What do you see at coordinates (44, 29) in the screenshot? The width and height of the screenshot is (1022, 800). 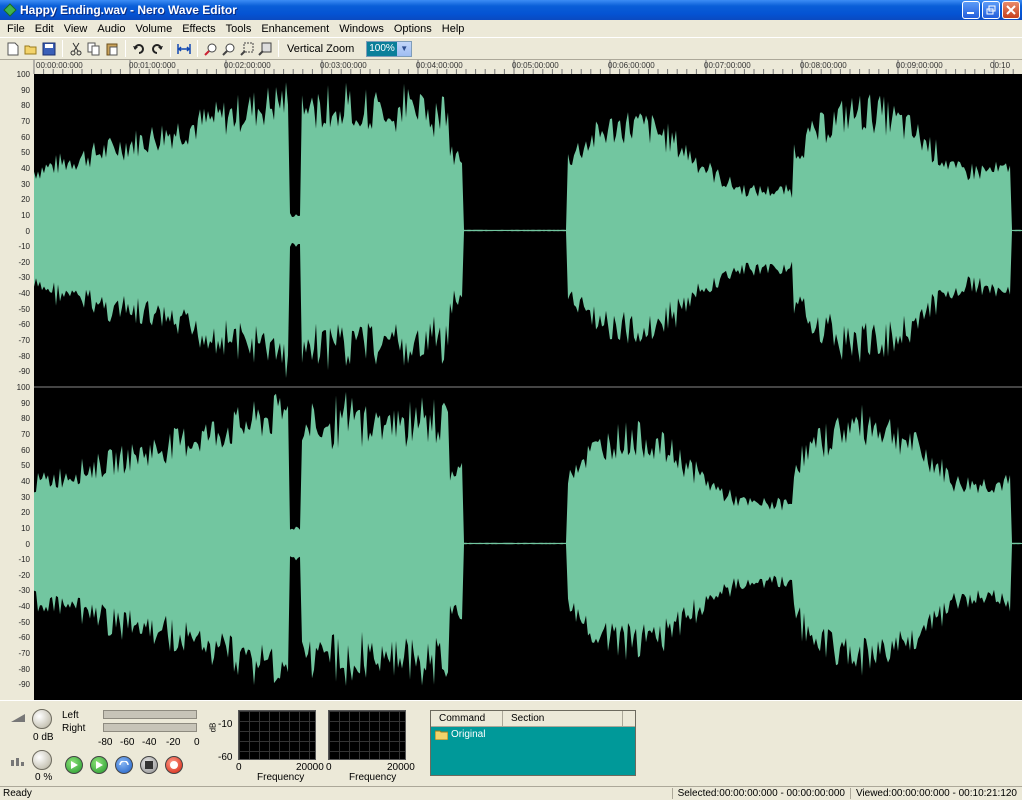 I see `menu-edit: Edit` at bounding box center [44, 29].